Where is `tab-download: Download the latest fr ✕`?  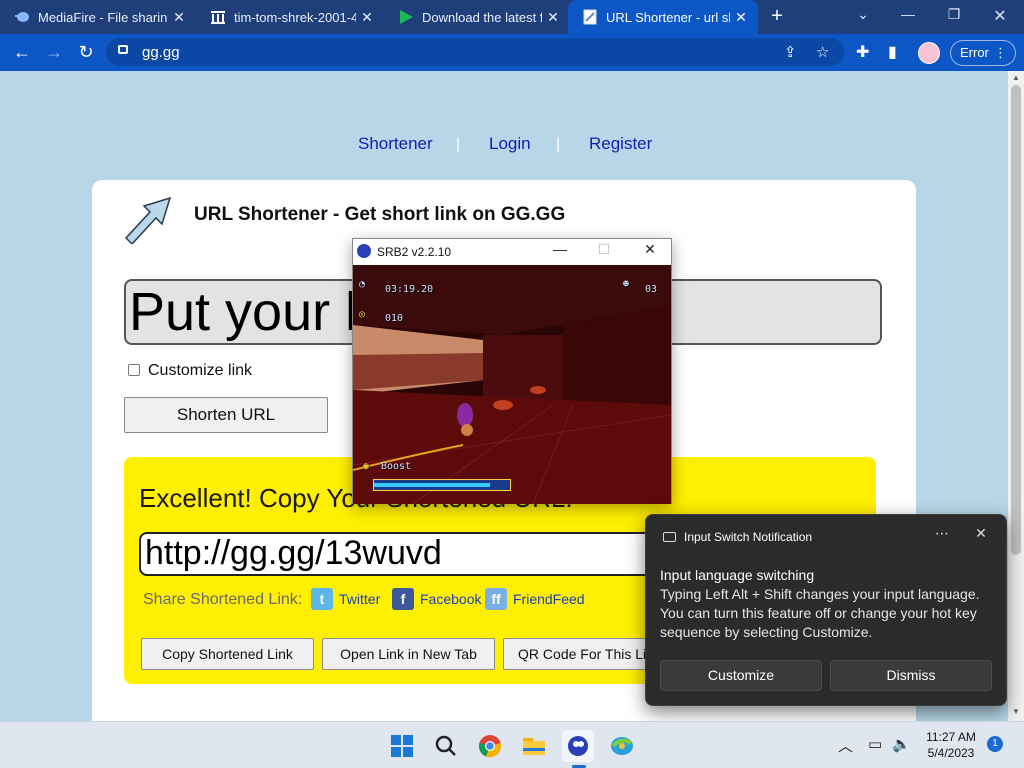 tab-download: Download the latest fr ✕ is located at coordinates (477, 17).